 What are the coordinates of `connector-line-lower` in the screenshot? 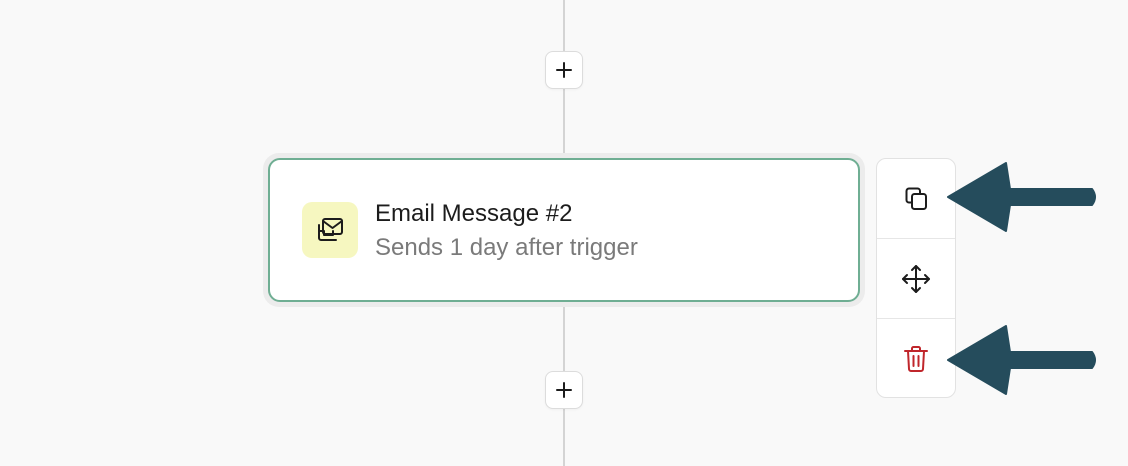 It's located at (564, 339).